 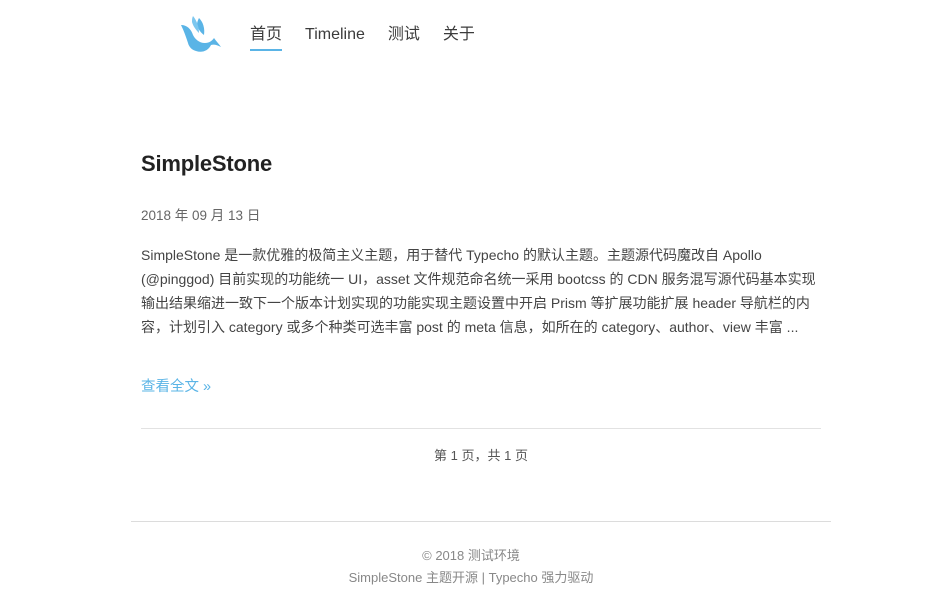 What do you see at coordinates (541, 577) in the screenshot?
I see `typecho-link: Typecho 强力驱动` at bounding box center [541, 577].